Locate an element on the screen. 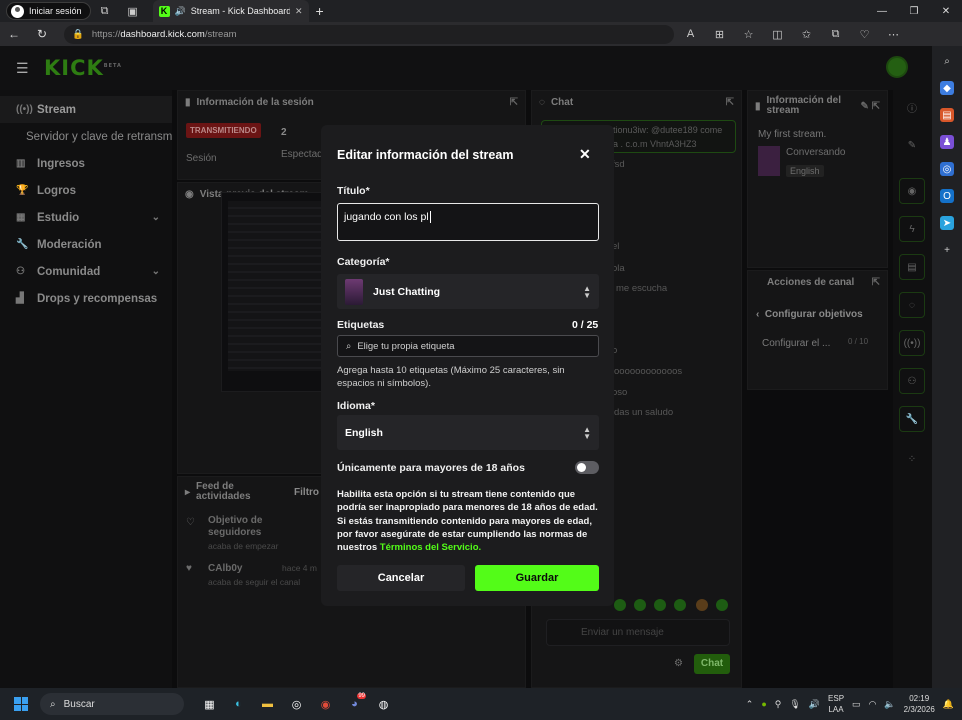  minimize-icon: — is located at coordinates (882, 11).